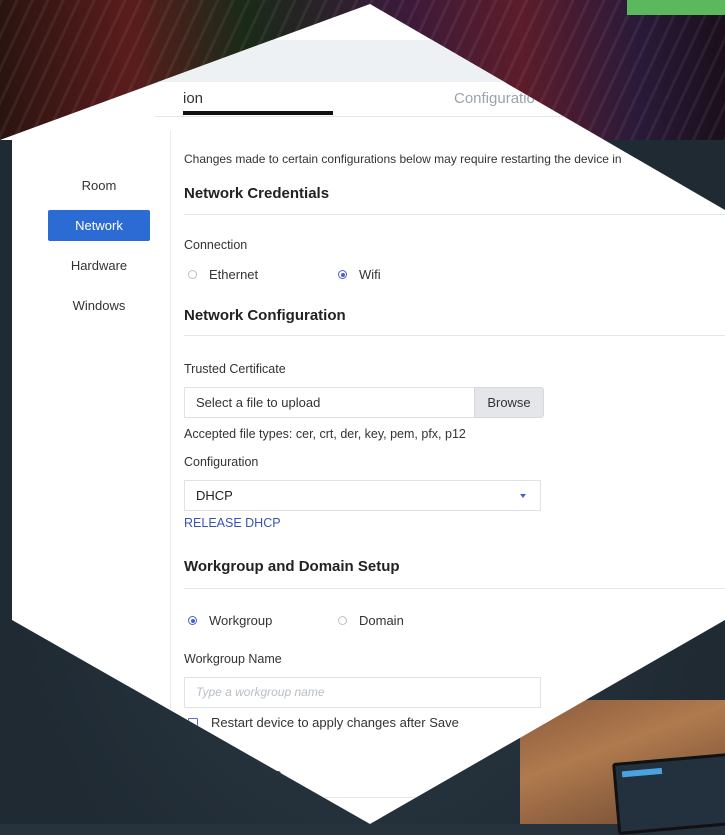 The height and width of the screenshot is (835, 725). What do you see at coordinates (221, 462) in the screenshot?
I see `configuration-label: Configuration` at bounding box center [221, 462].